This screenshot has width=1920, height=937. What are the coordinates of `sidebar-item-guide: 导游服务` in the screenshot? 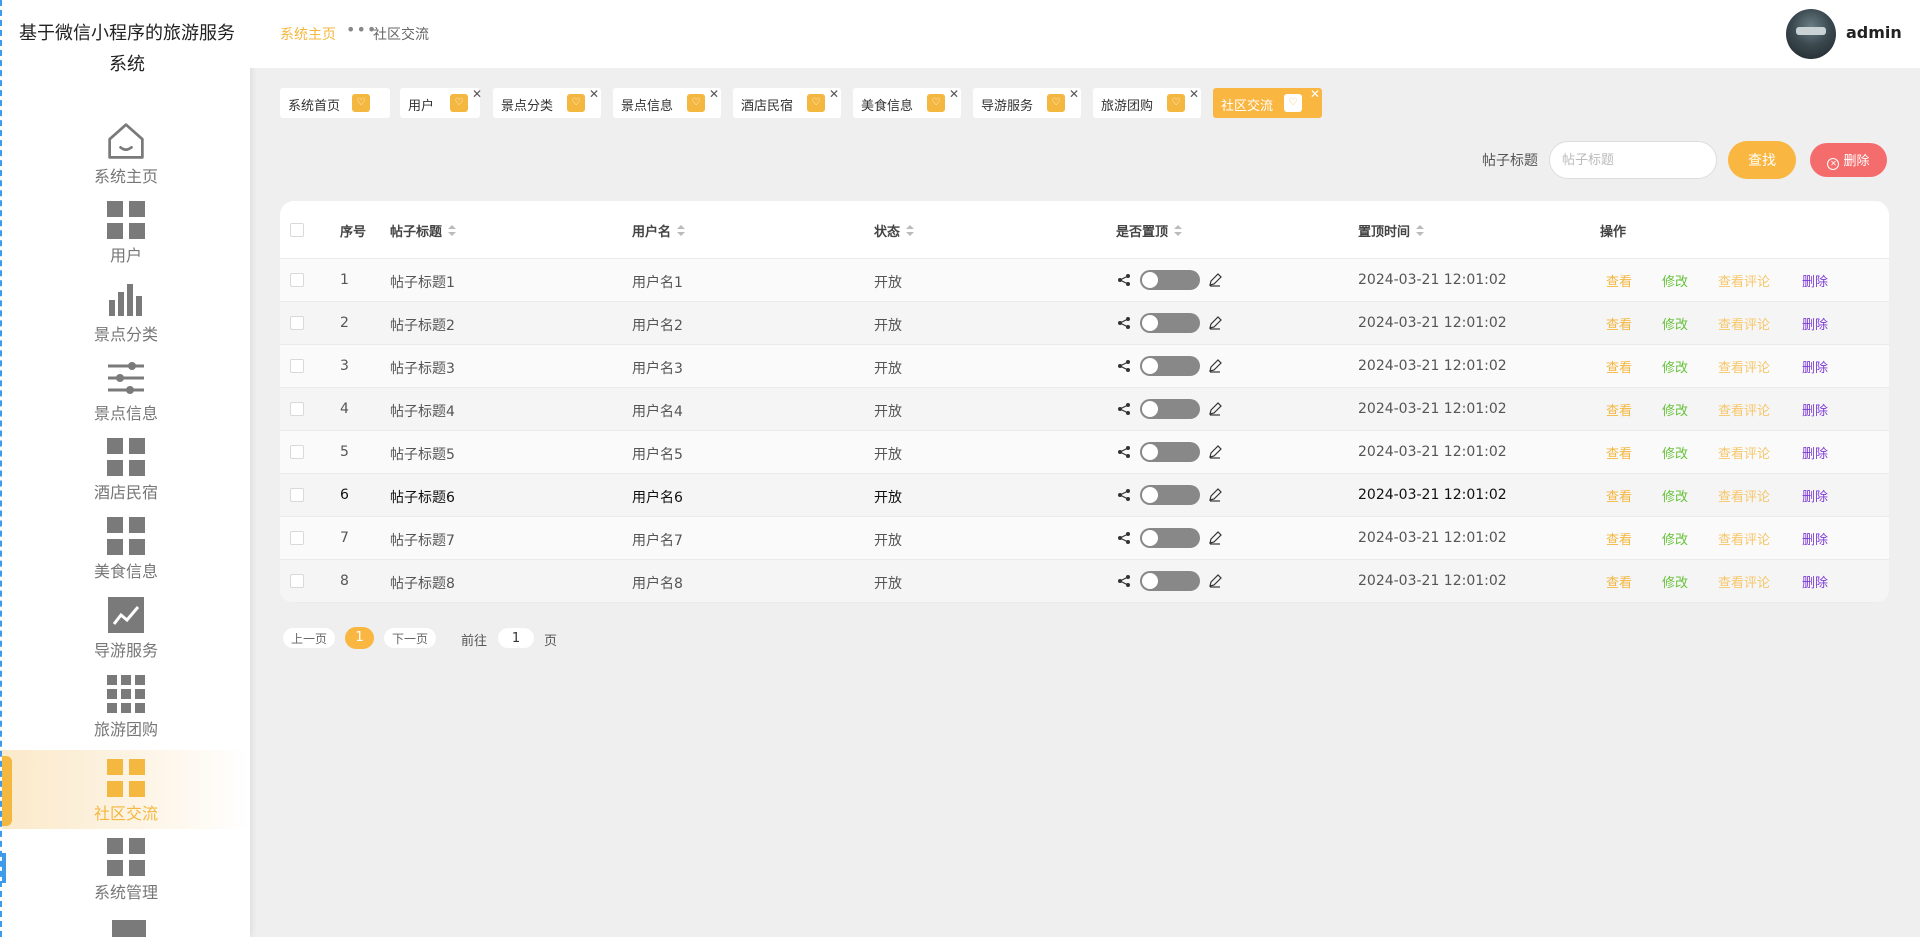 It's located at (126, 626).